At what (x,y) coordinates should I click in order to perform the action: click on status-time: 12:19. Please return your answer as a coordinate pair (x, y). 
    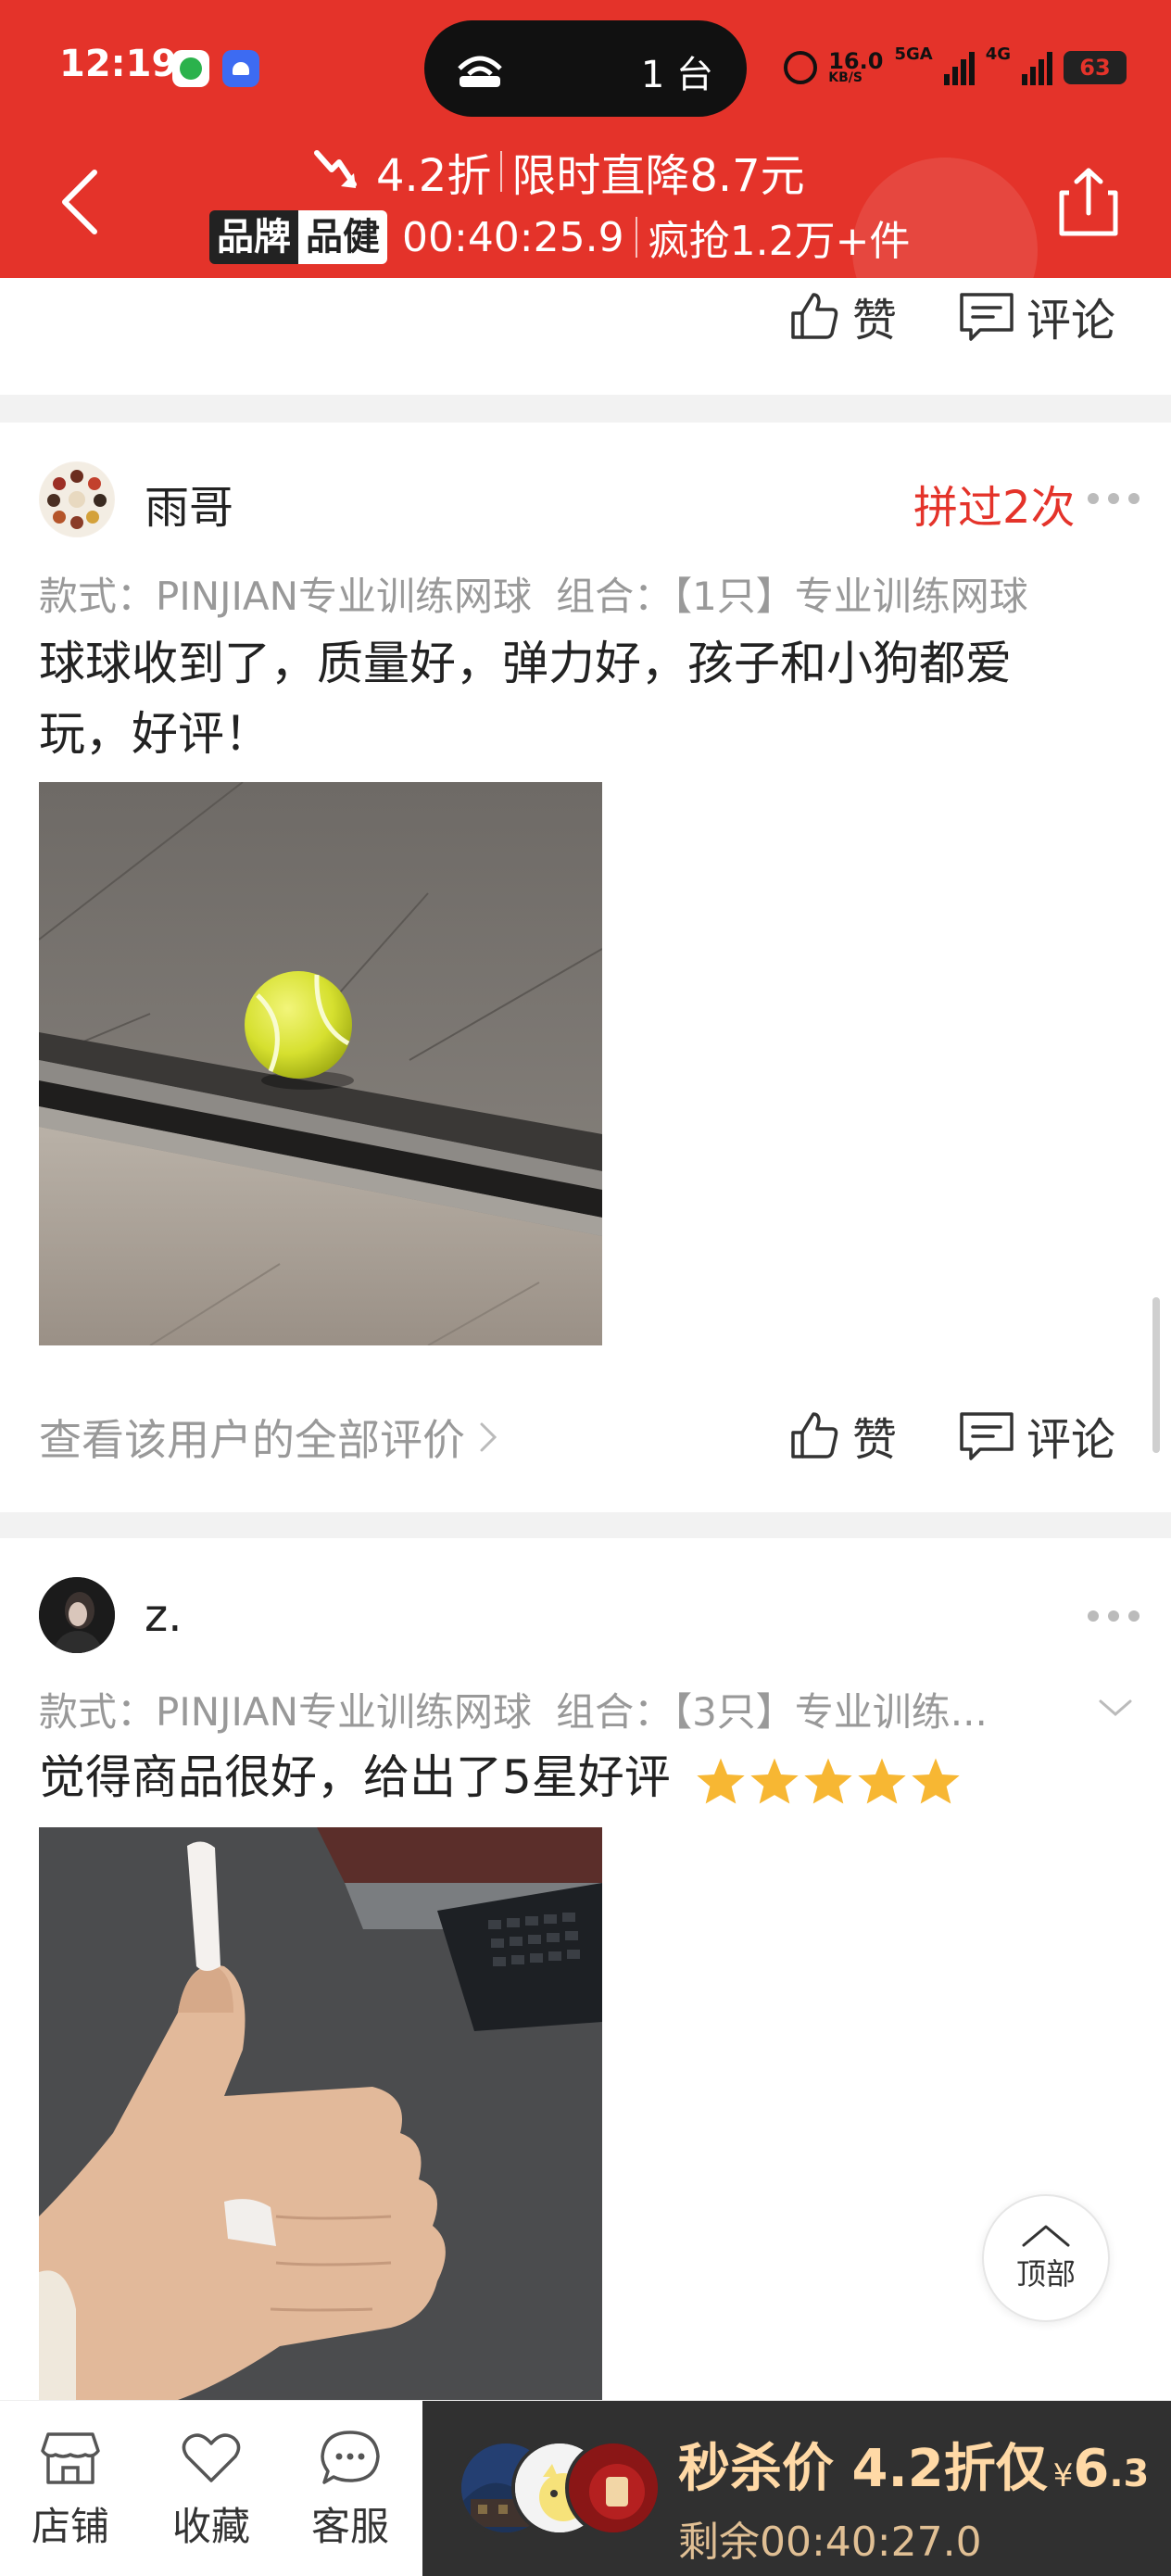
    Looking at the image, I should click on (119, 64).